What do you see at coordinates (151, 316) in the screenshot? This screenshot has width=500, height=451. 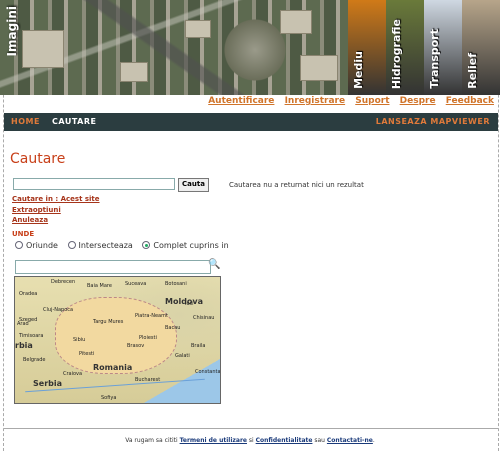 I see `map-city-label: Piatra-Neamt` at bounding box center [151, 316].